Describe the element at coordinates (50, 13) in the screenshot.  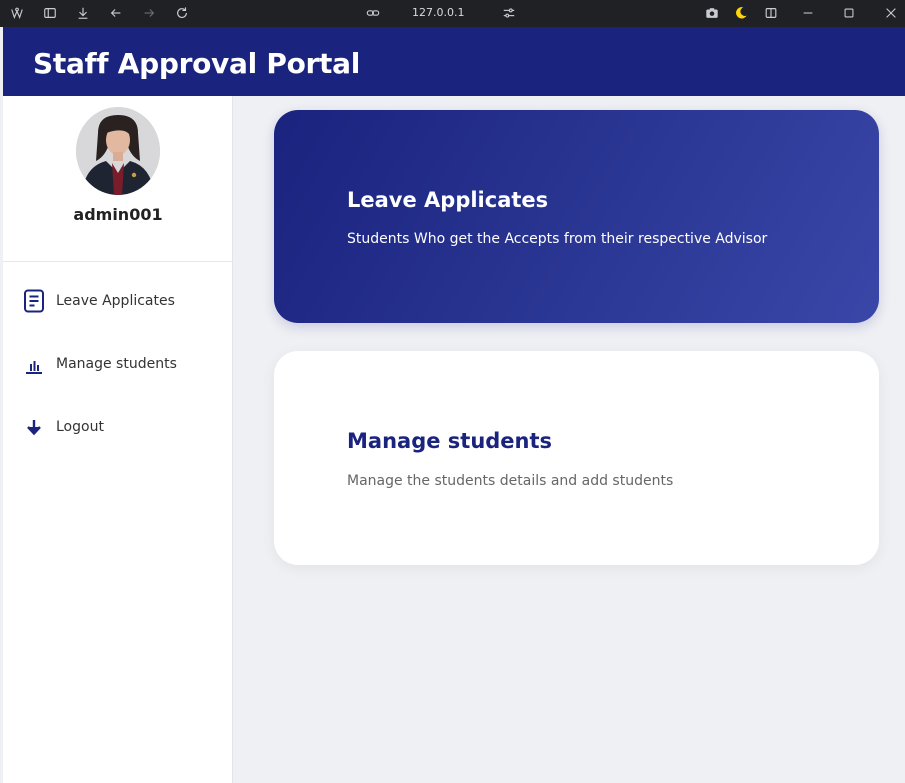
I see `sidebar-toggle-icon` at that location.